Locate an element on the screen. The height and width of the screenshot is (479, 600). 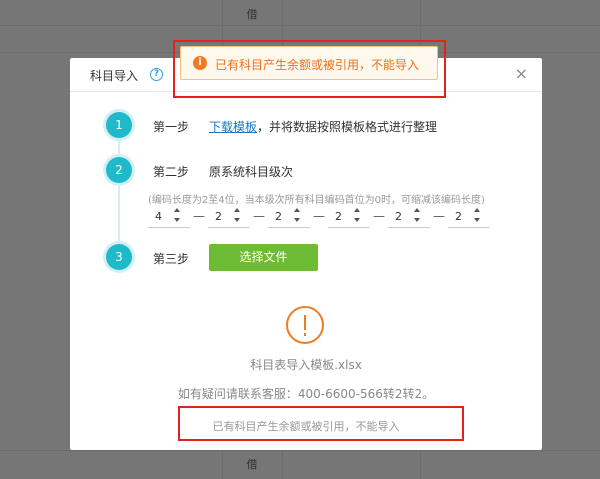
step-connector is located at coordinates (119, 193).